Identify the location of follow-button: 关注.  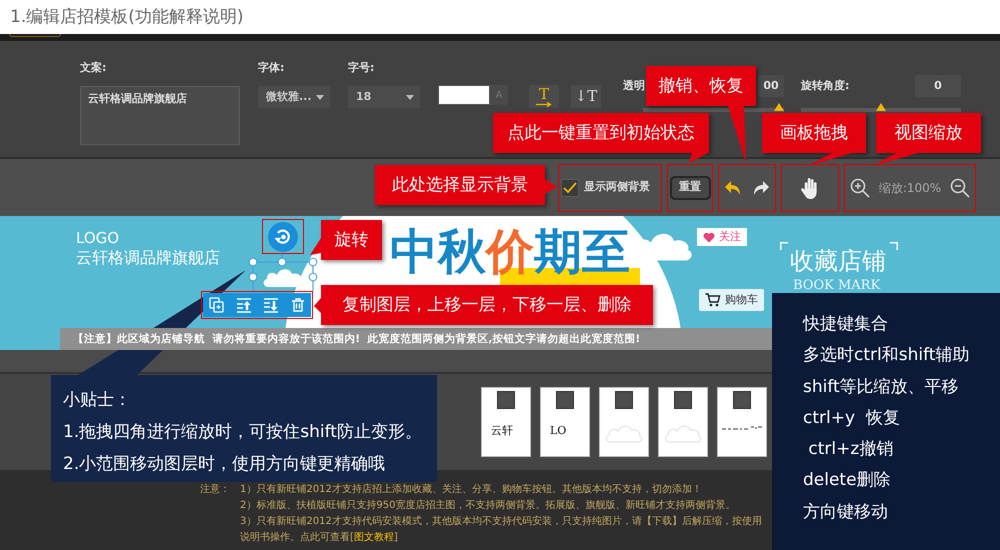
(722, 237).